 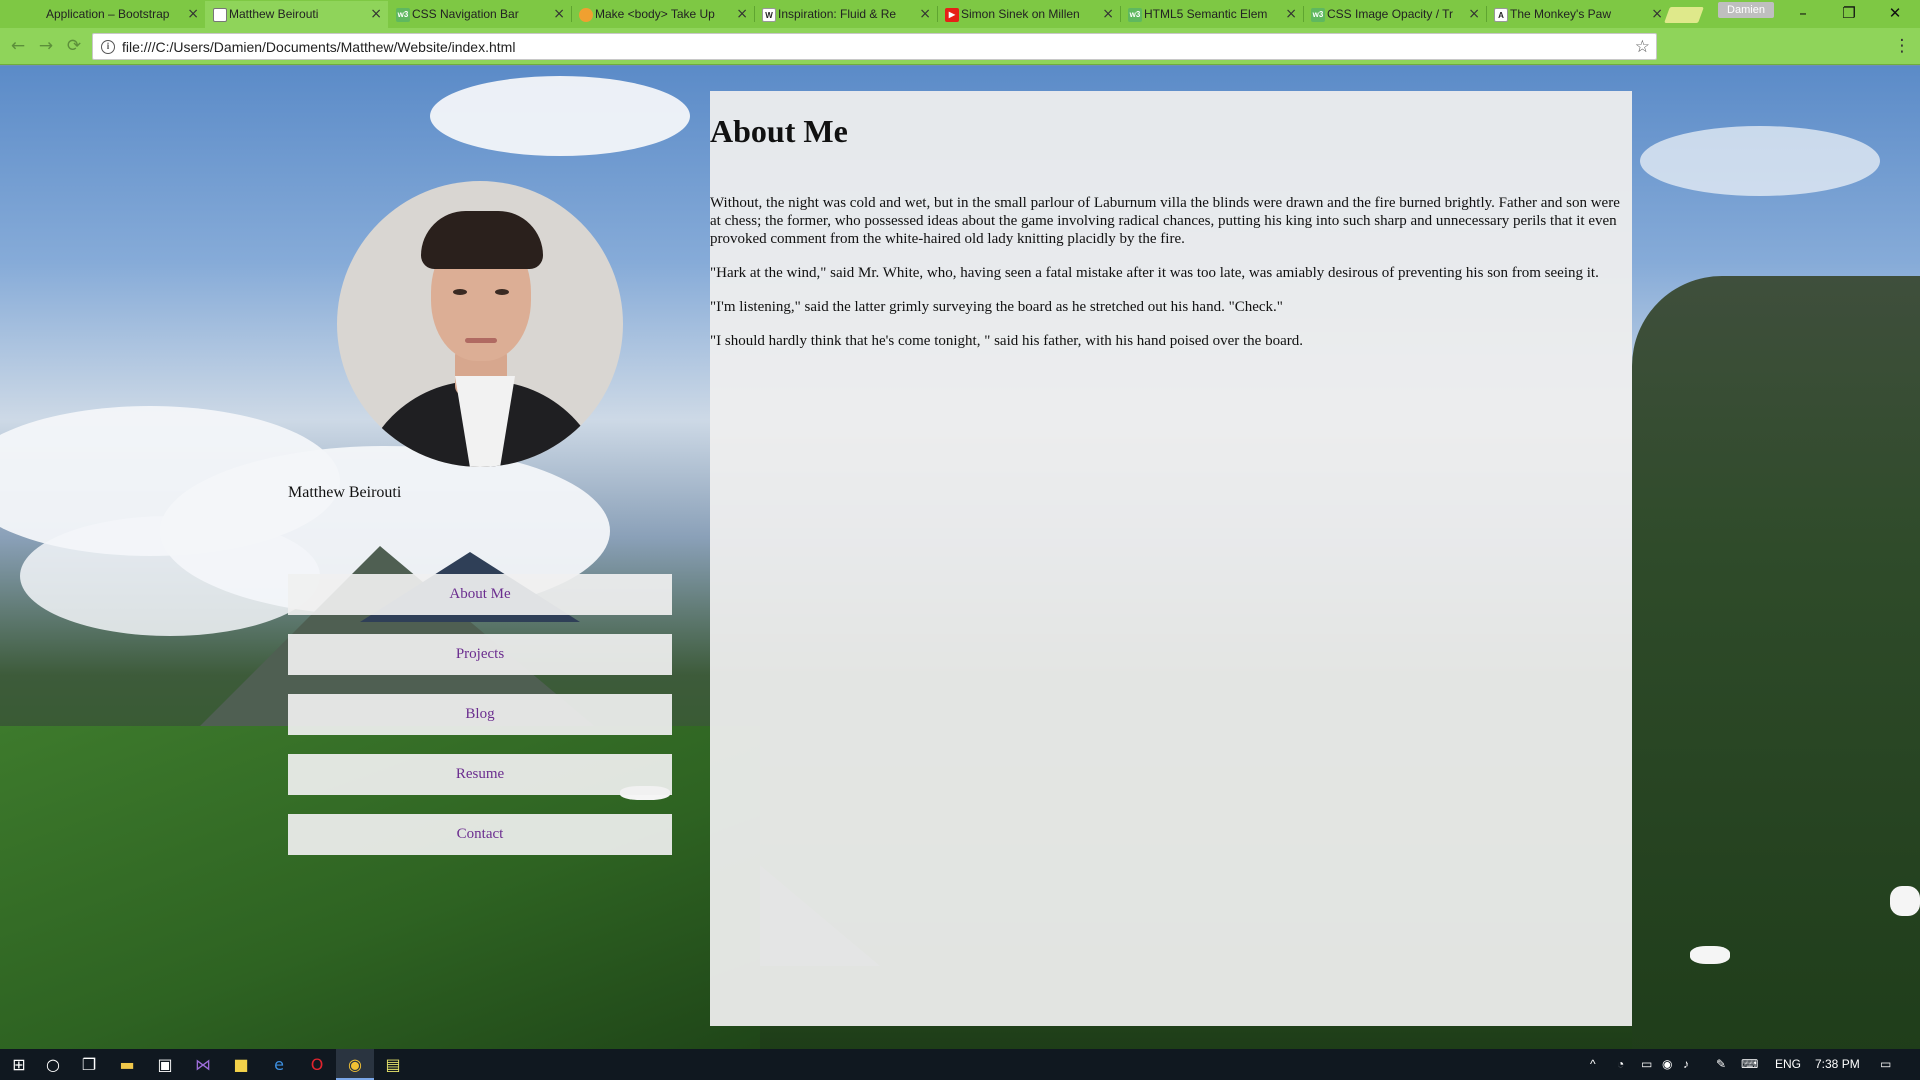 I want to click on tray-chevron-icon: ^, so click(x=1593, y=1064).